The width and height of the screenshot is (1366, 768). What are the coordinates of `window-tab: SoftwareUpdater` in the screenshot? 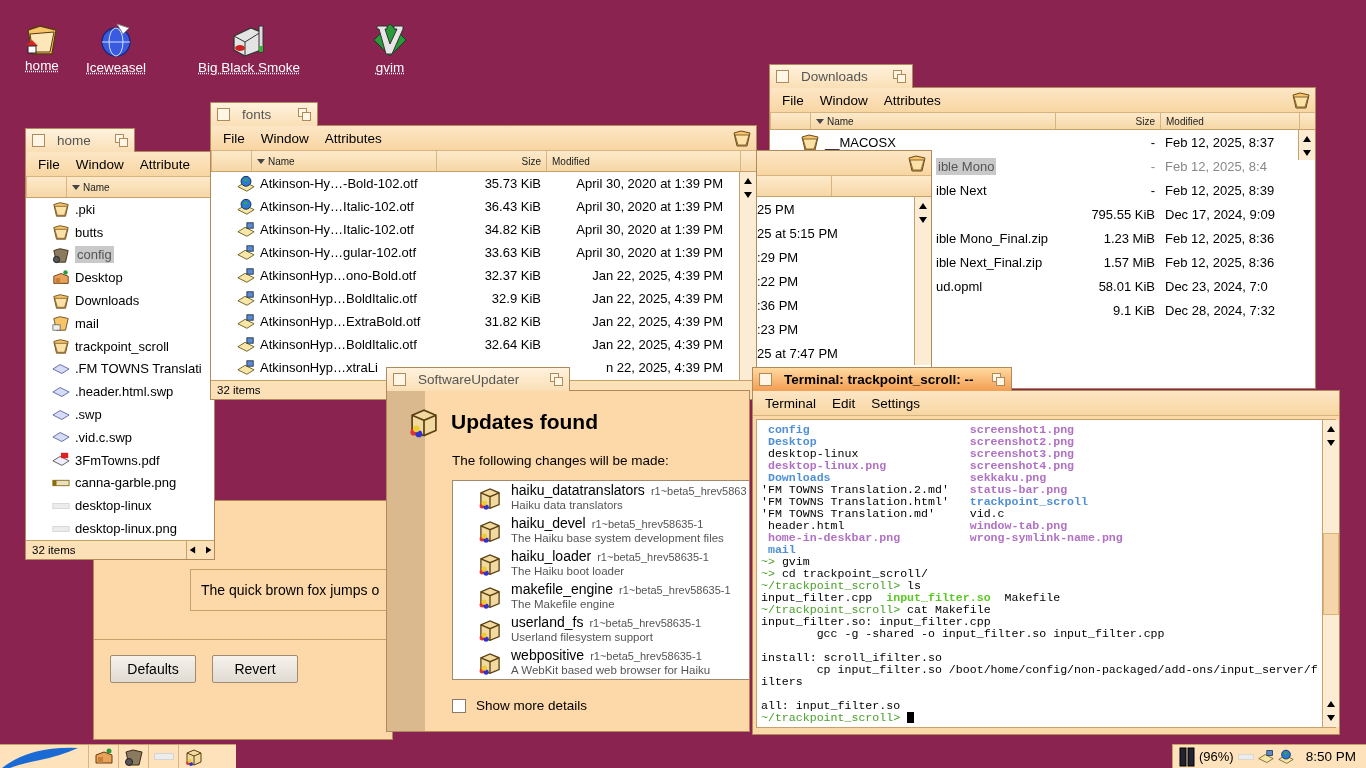 It's located at (478, 379).